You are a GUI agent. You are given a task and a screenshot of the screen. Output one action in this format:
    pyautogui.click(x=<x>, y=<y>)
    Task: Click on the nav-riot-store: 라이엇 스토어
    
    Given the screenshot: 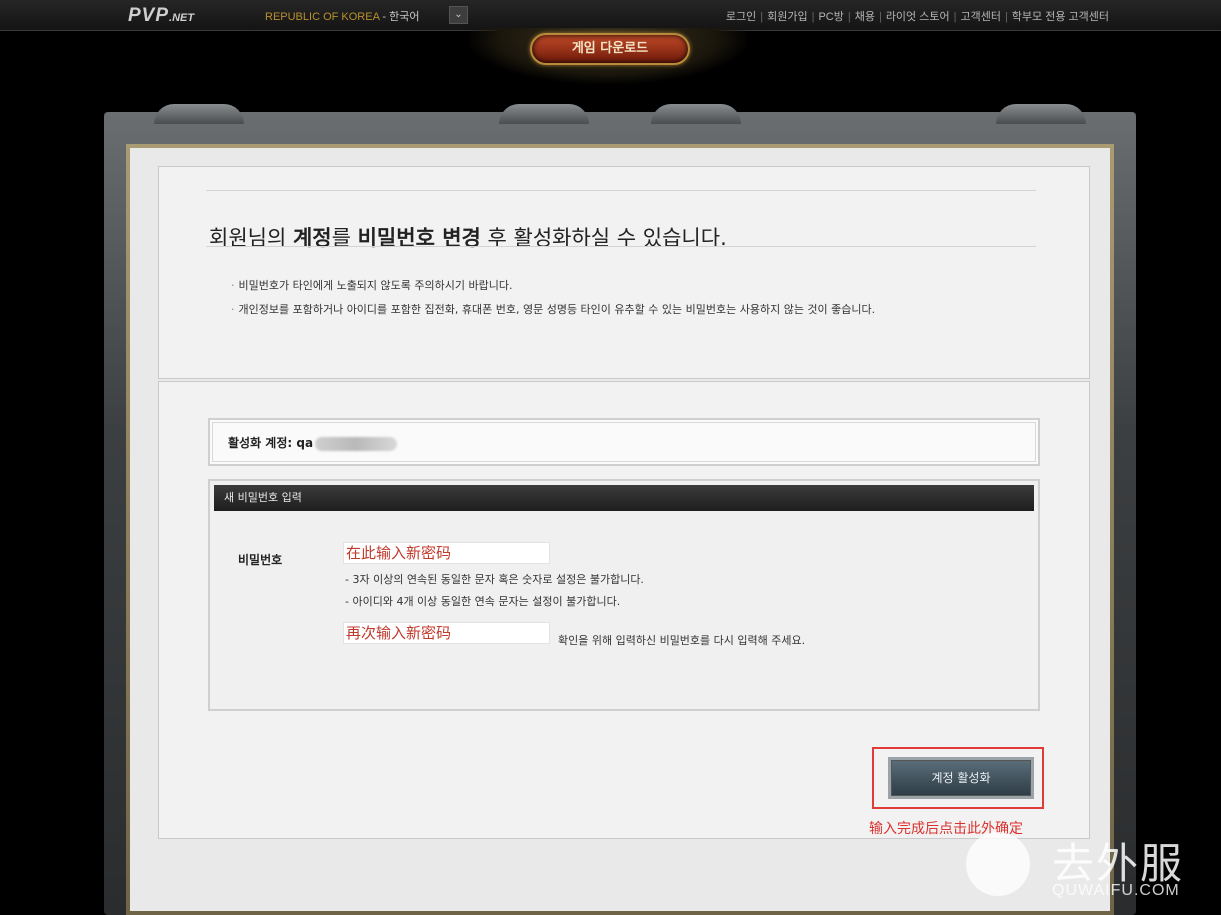 What is the action you would take?
    pyautogui.click(x=918, y=17)
    